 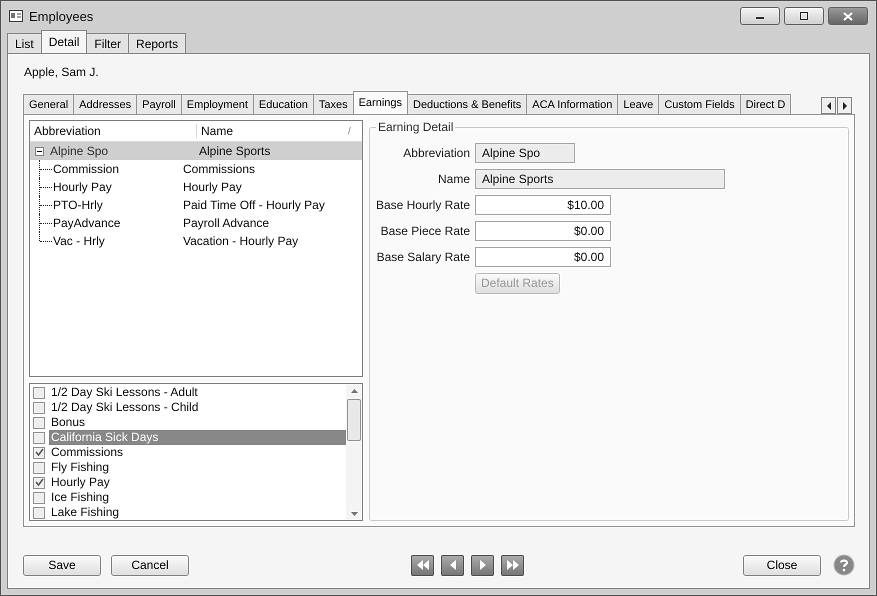 I want to click on tab: Custom Fields, so click(x=699, y=104).